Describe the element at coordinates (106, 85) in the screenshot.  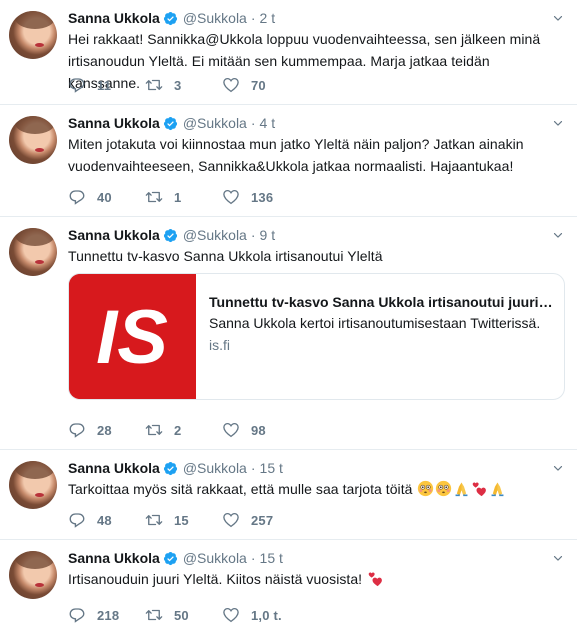
I see `reply-button: 11` at that location.